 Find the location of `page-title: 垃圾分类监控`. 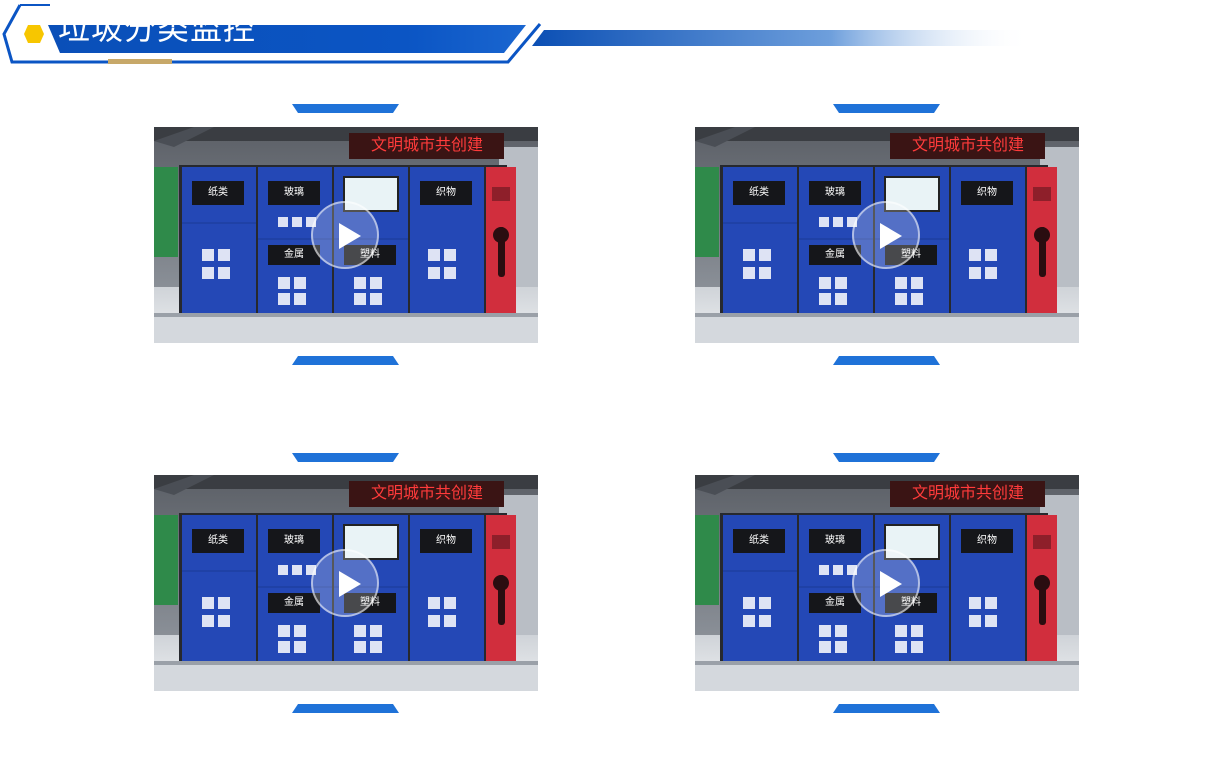

page-title: 垃圾分类监控 is located at coordinates (157, 28).